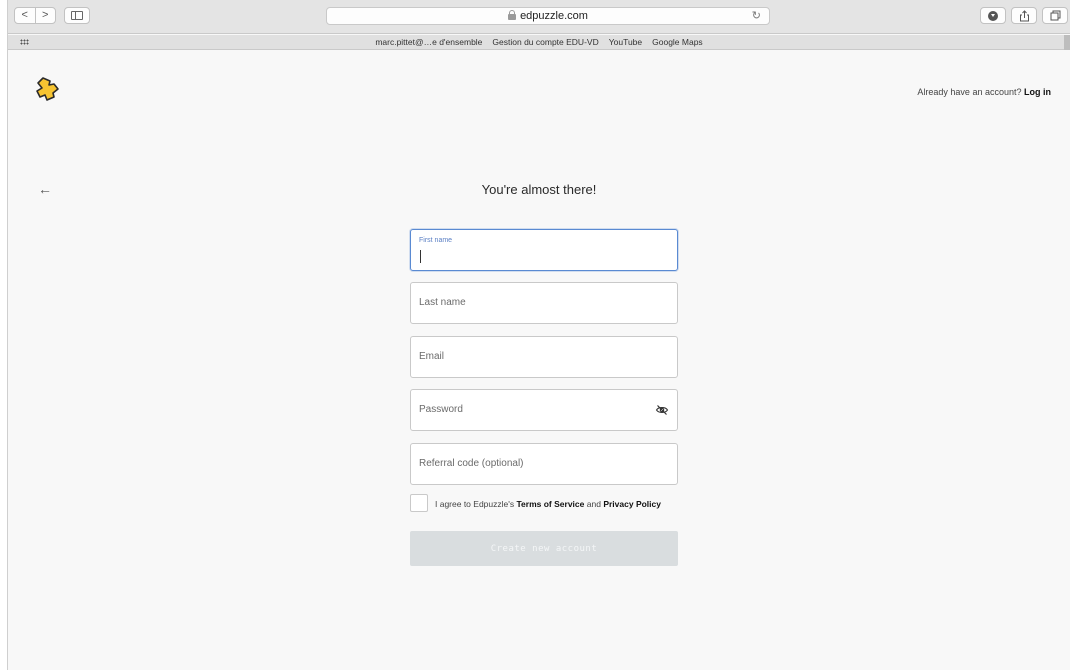 Image resolution: width=1070 pixels, height=670 pixels. Describe the element at coordinates (545, 42) in the screenshot. I see `bookmark-item: Gestion du compte EDU-VD` at that location.